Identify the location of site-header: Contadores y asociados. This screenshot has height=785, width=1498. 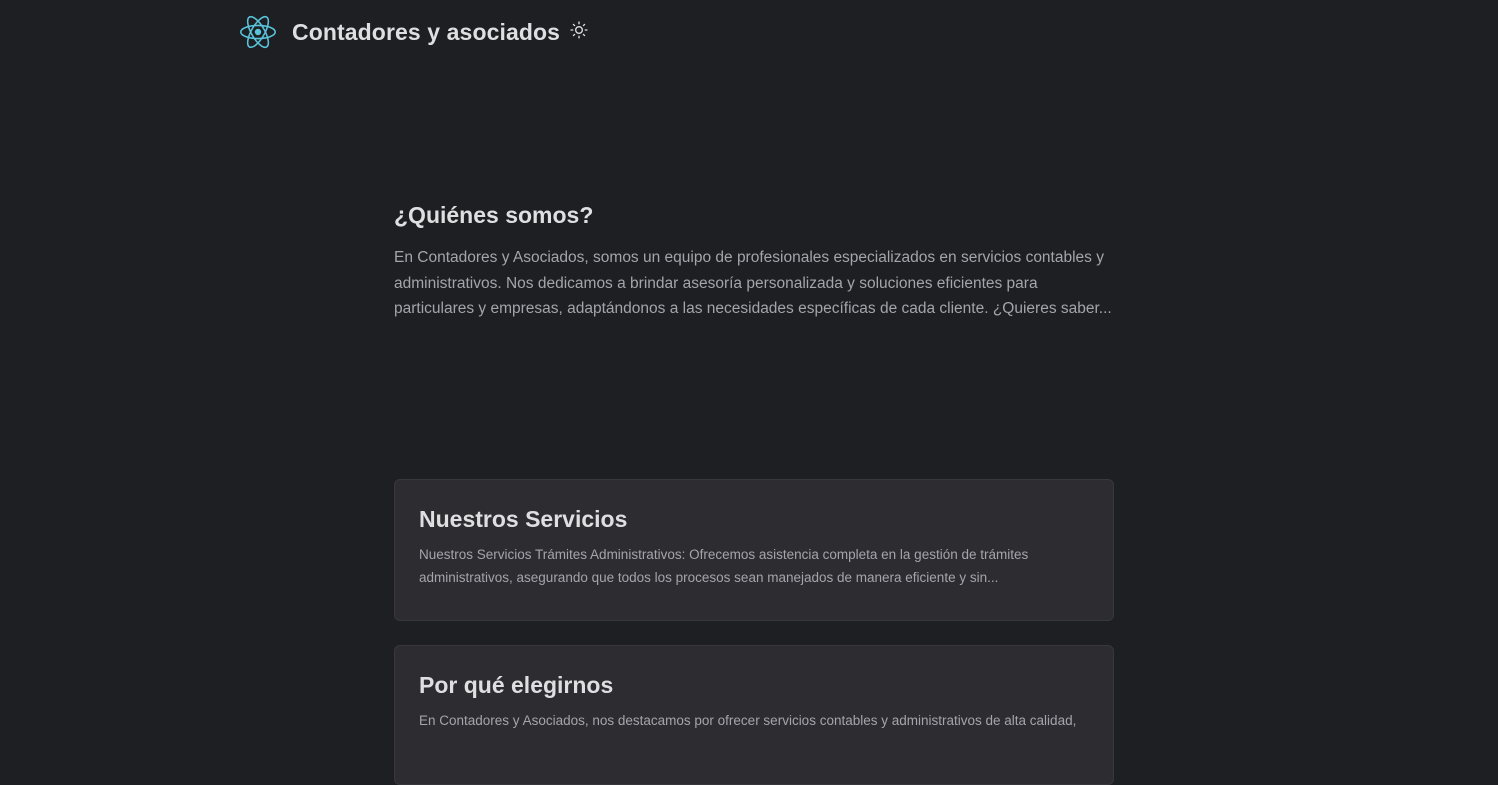
(415, 32).